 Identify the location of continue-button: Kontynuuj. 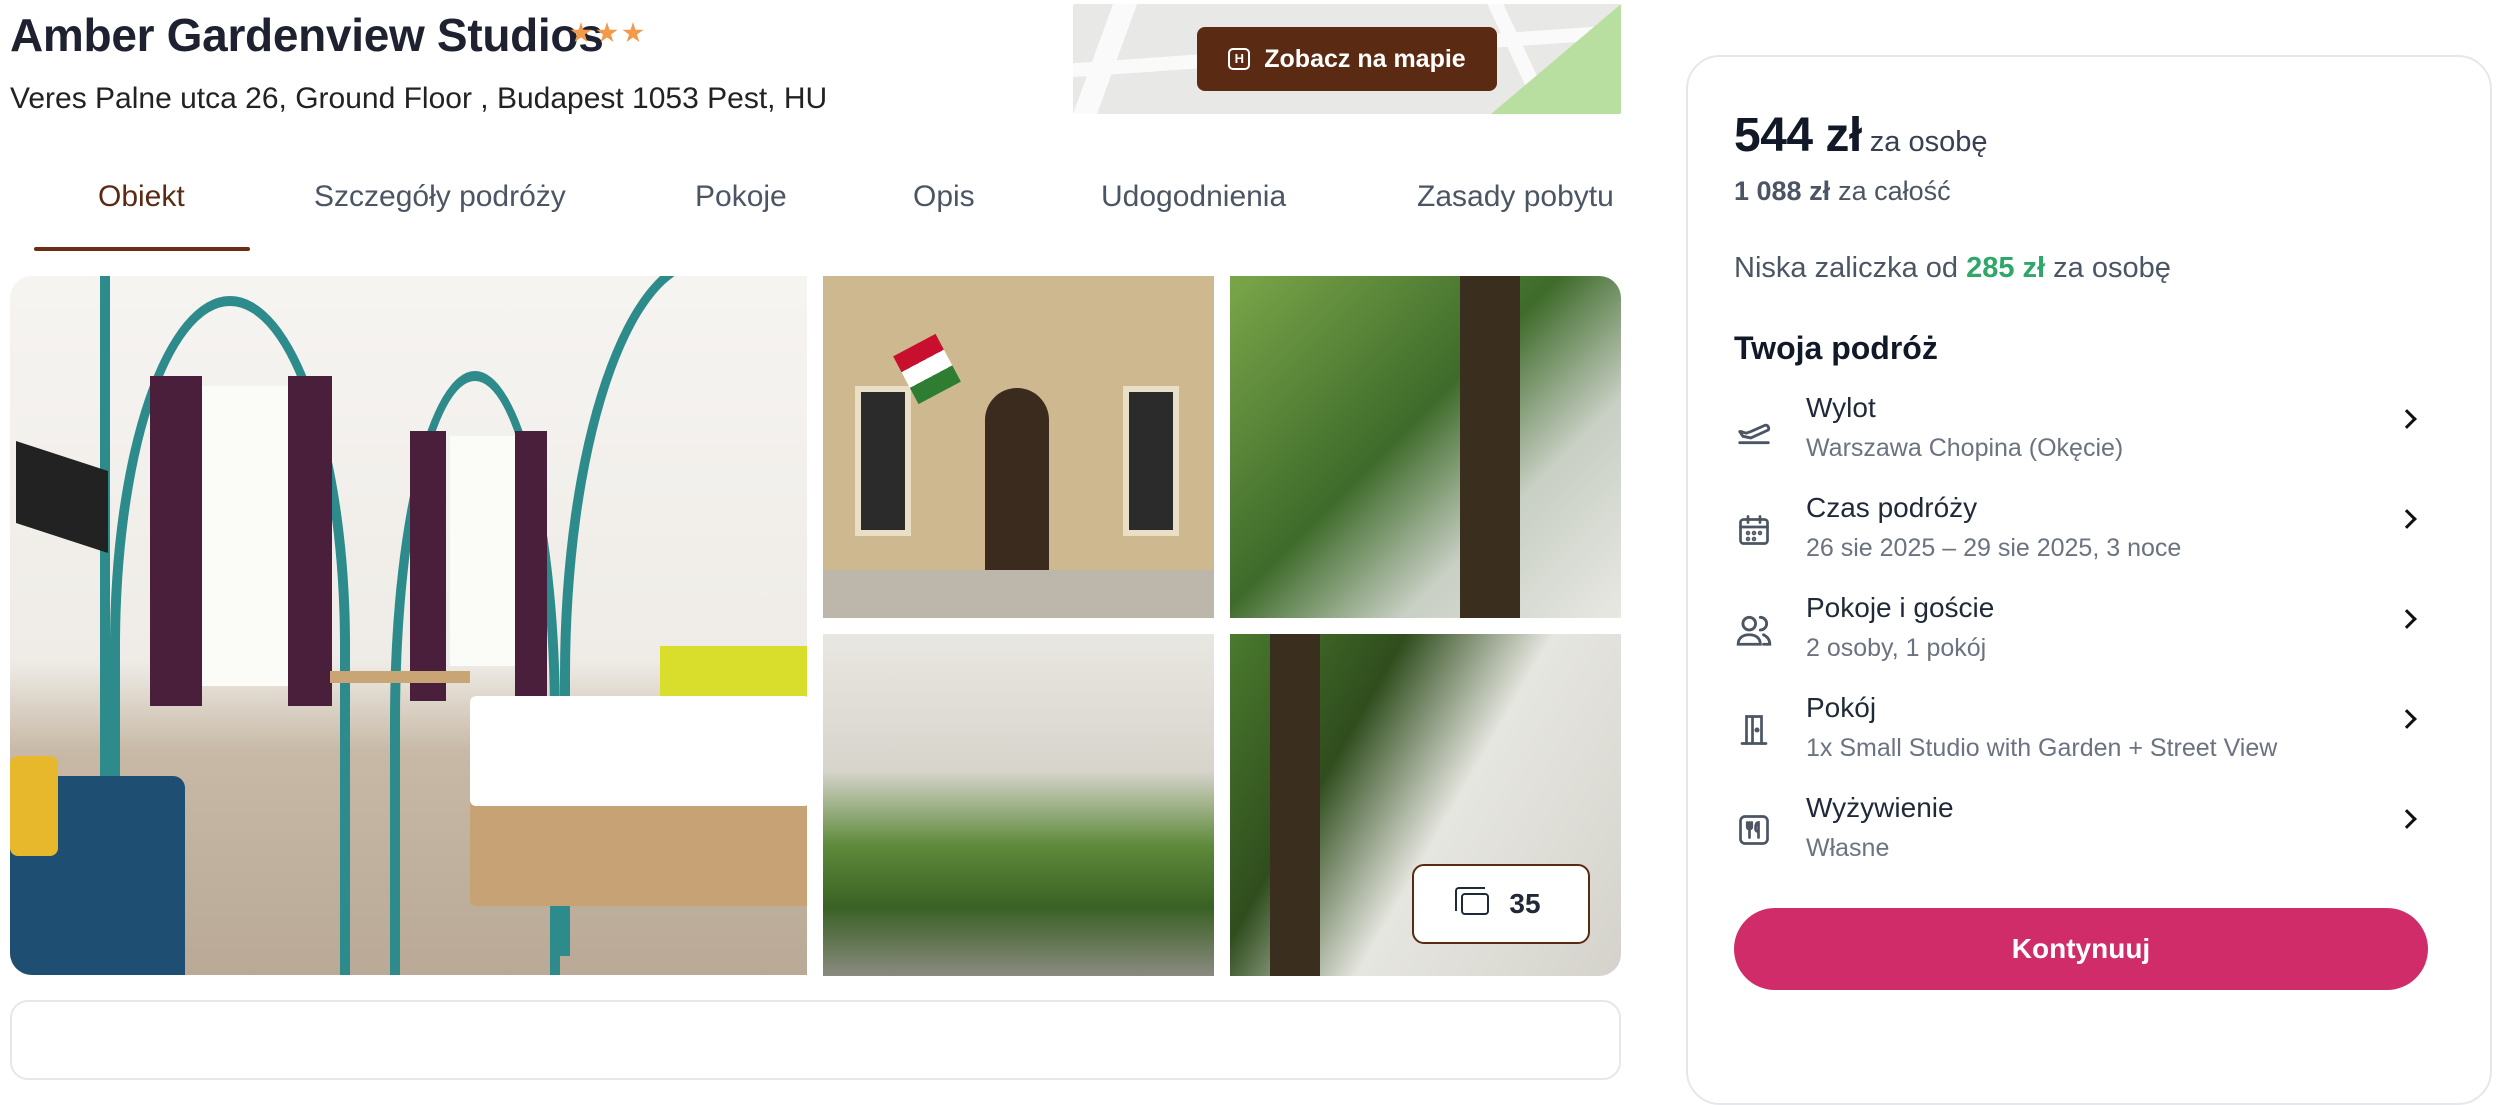
(2081, 949).